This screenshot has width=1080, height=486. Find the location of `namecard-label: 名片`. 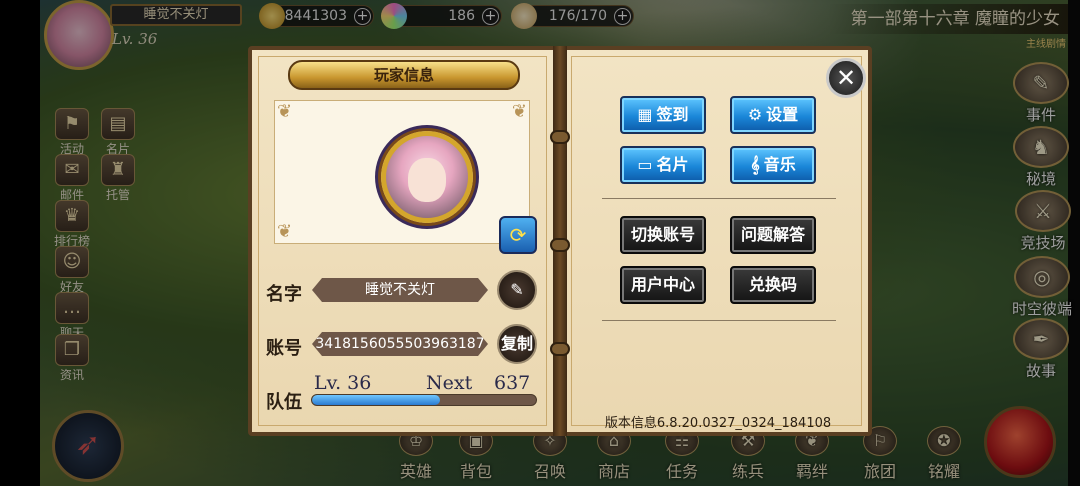

namecard-label: 名片 is located at coordinates (672, 164).